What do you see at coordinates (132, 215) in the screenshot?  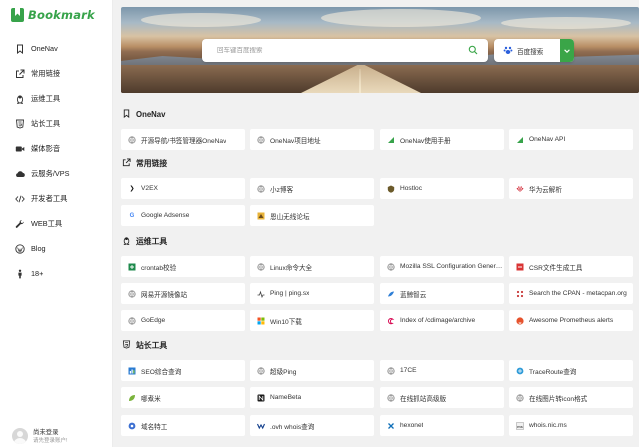 I see `google-icon: G` at bounding box center [132, 215].